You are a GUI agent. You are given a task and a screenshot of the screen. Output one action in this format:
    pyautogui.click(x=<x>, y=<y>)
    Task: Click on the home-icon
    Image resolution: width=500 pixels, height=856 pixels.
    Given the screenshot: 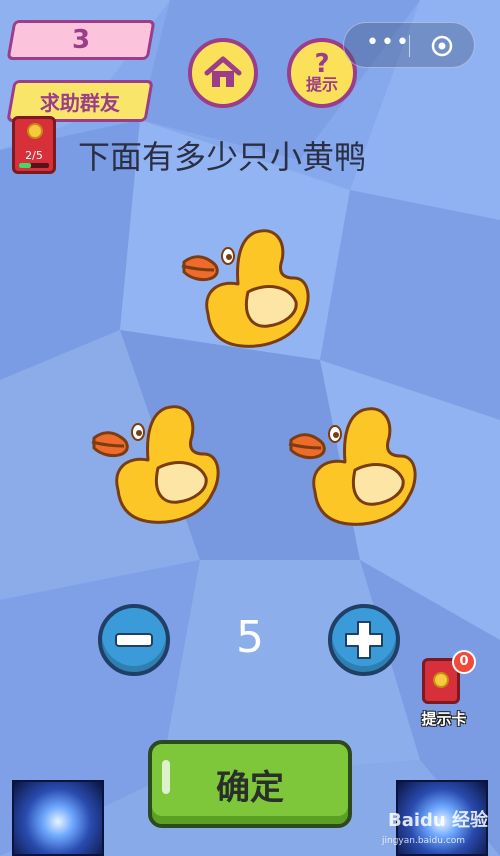 What is the action you would take?
    pyautogui.click(x=223, y=71)
    